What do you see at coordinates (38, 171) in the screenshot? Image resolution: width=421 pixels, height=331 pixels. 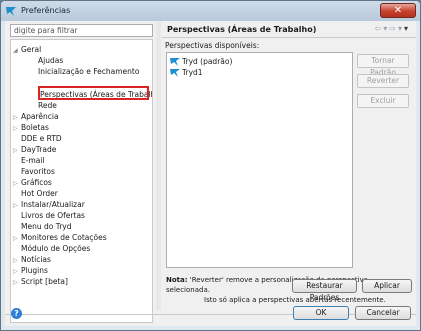 I see `tree-item-favoritos: Favoritos` at bounding box center [38, 171].